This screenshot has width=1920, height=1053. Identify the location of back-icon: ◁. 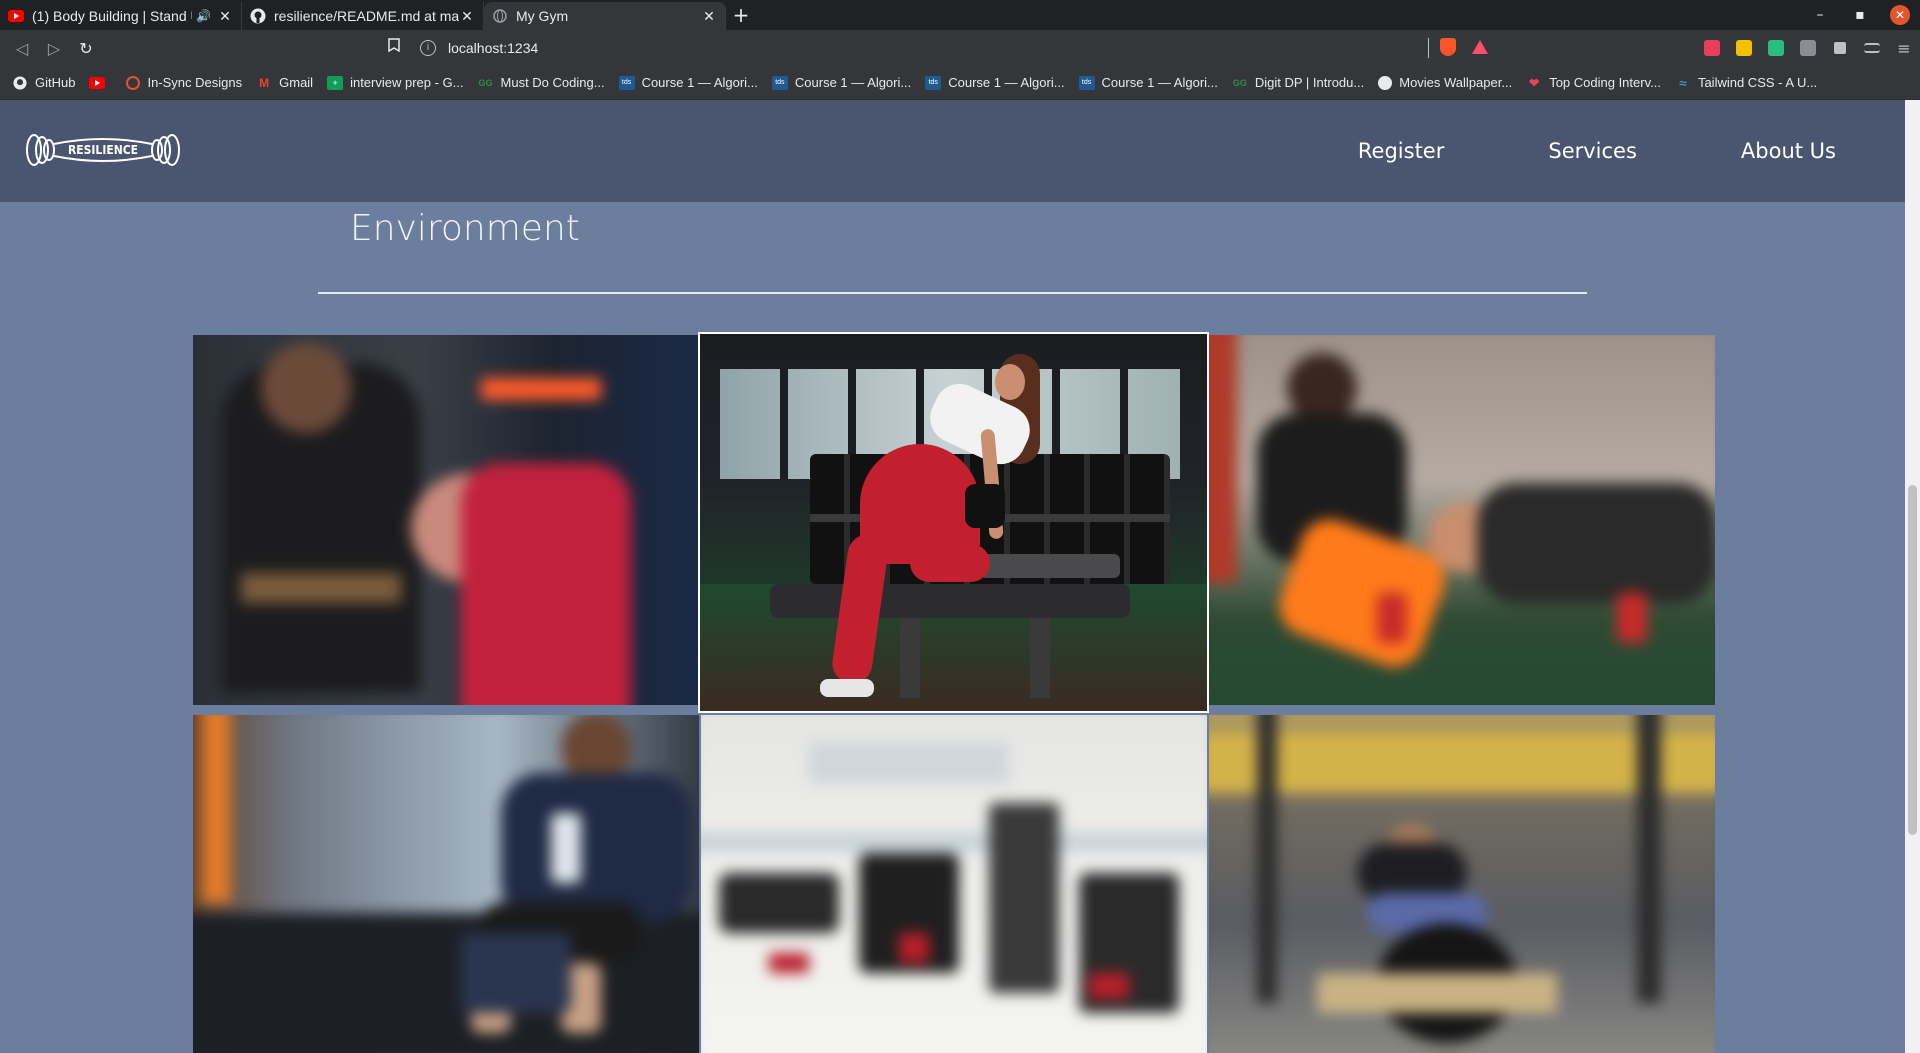
(22, 48).